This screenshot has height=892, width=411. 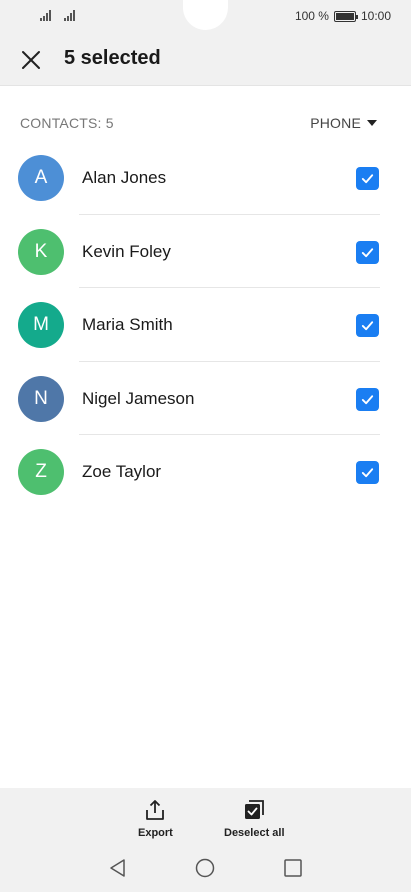 I want to click on contact-row: Z Zoe Taylor, so click(x=205, y=472).